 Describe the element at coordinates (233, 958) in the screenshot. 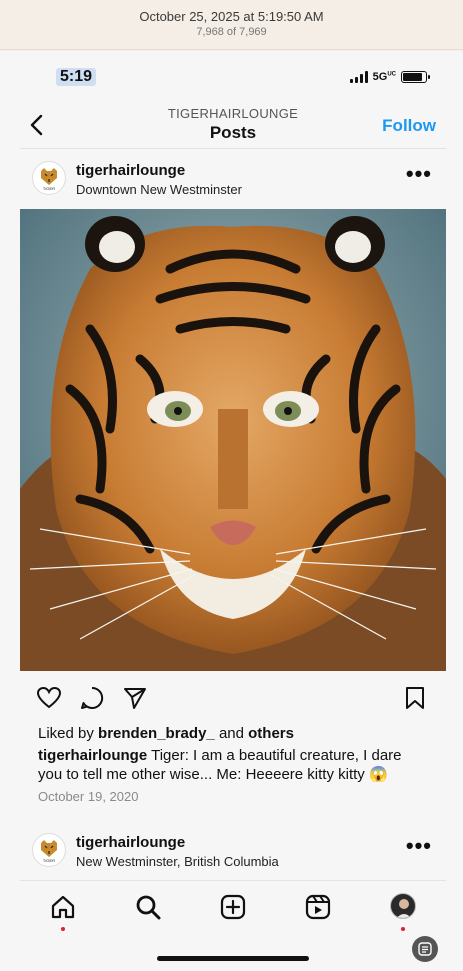

I see `home-indicator` at that location.